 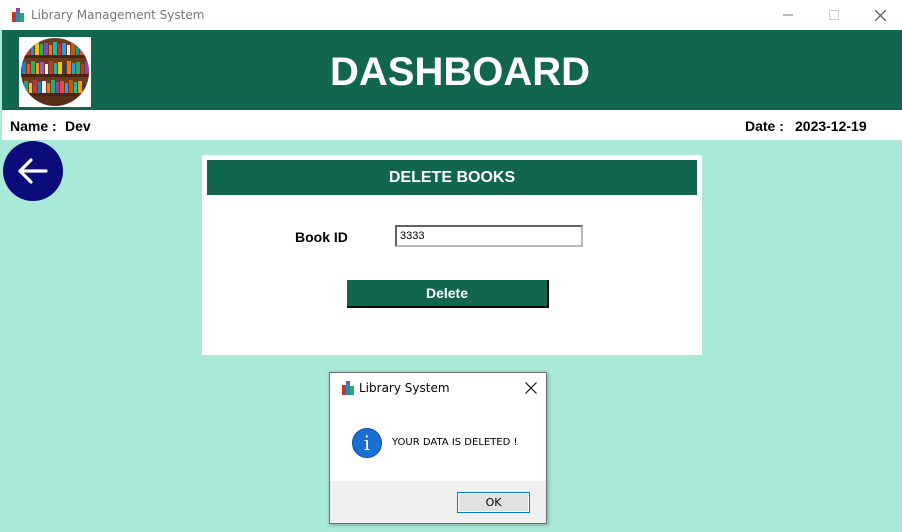 I want to click on dialog-close-button, so click(x=531, y=388).